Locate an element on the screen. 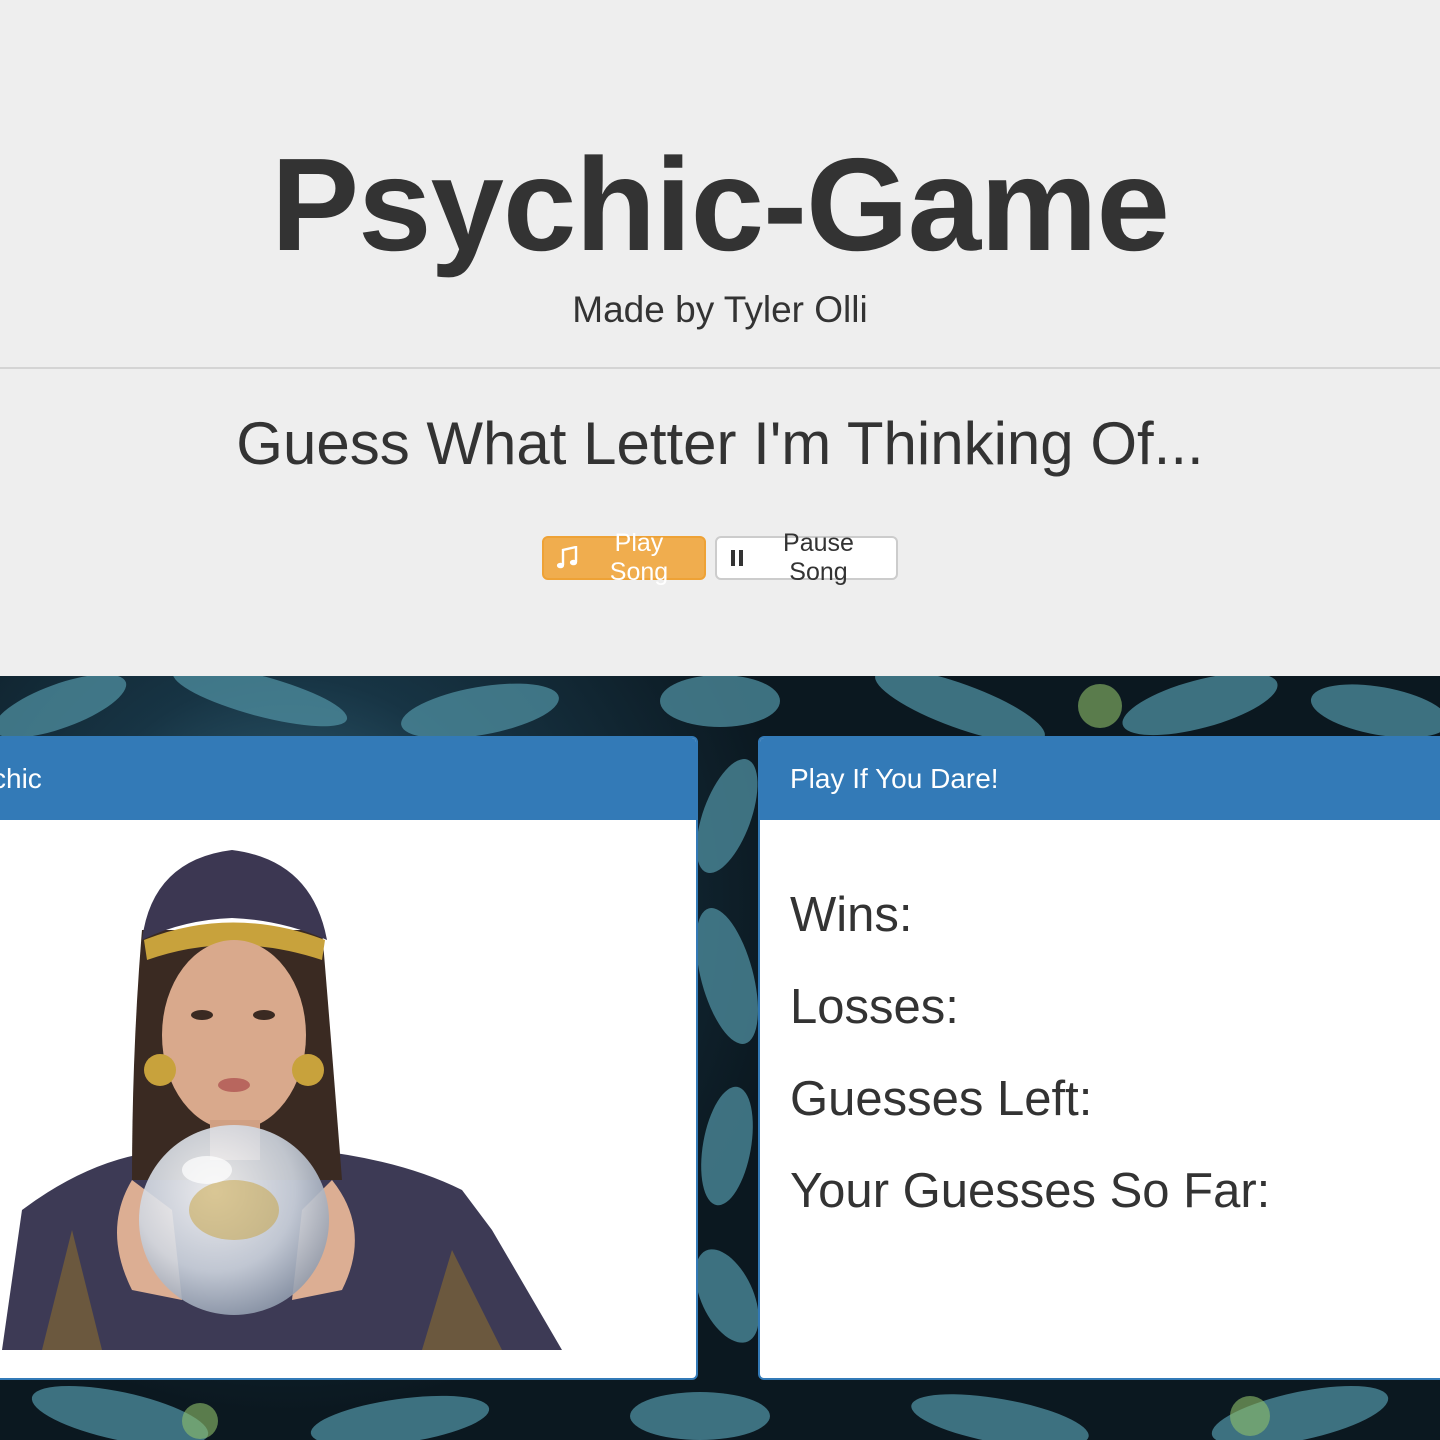 This screenshot has height=1440, width=1440. pause-song-button: Pause Song is located at coordinates (806, 557).